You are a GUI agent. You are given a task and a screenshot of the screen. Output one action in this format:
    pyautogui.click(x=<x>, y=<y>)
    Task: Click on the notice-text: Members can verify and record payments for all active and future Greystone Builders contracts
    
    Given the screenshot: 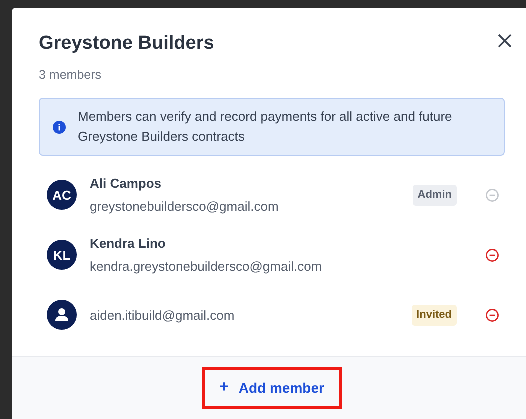 What is the action you would take?
    pyautogui.click(x=266, y=127)
    